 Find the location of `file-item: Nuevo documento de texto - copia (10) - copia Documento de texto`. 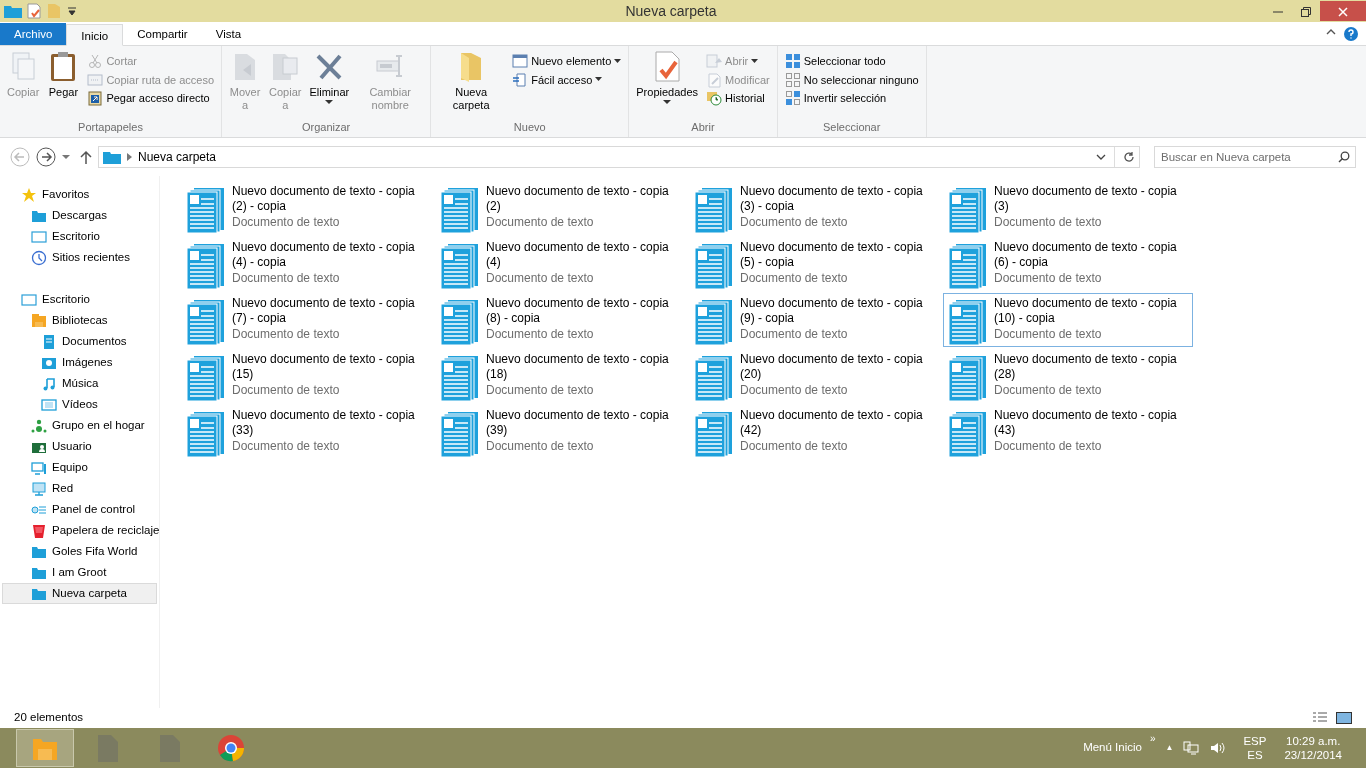

file-item: Nuevo documento de texto - copia (10) - copia Documento de texto is located at coordinates (1068, 320).